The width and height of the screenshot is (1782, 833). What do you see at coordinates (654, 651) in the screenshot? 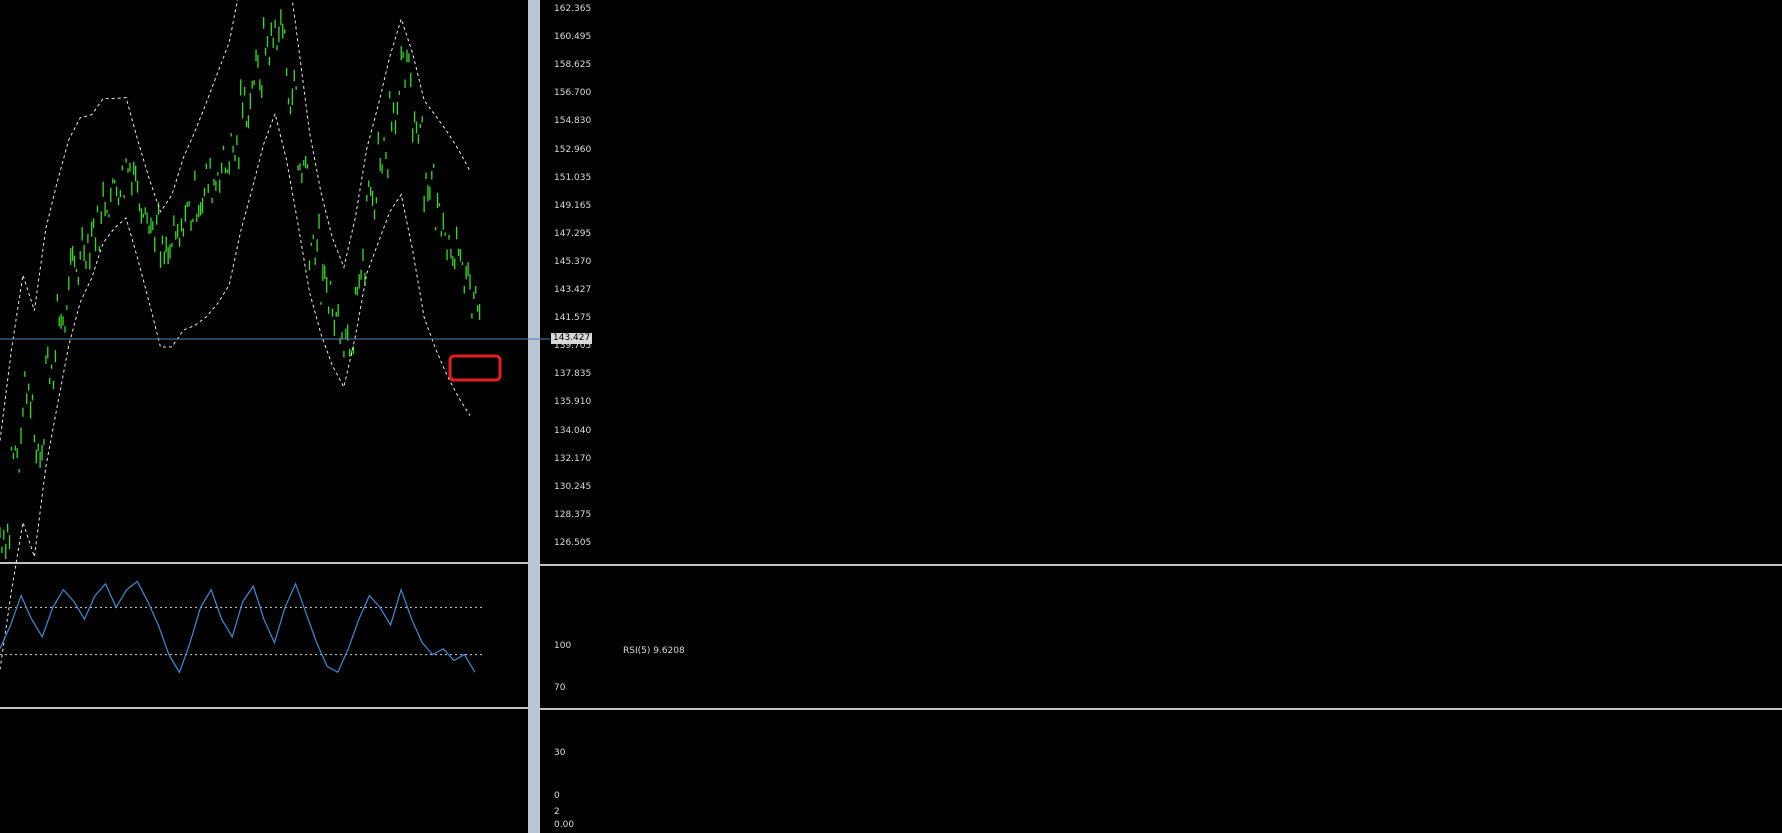
I see `rsi-title: RSI(5) 9.6208` at bounding box center [654, 651].